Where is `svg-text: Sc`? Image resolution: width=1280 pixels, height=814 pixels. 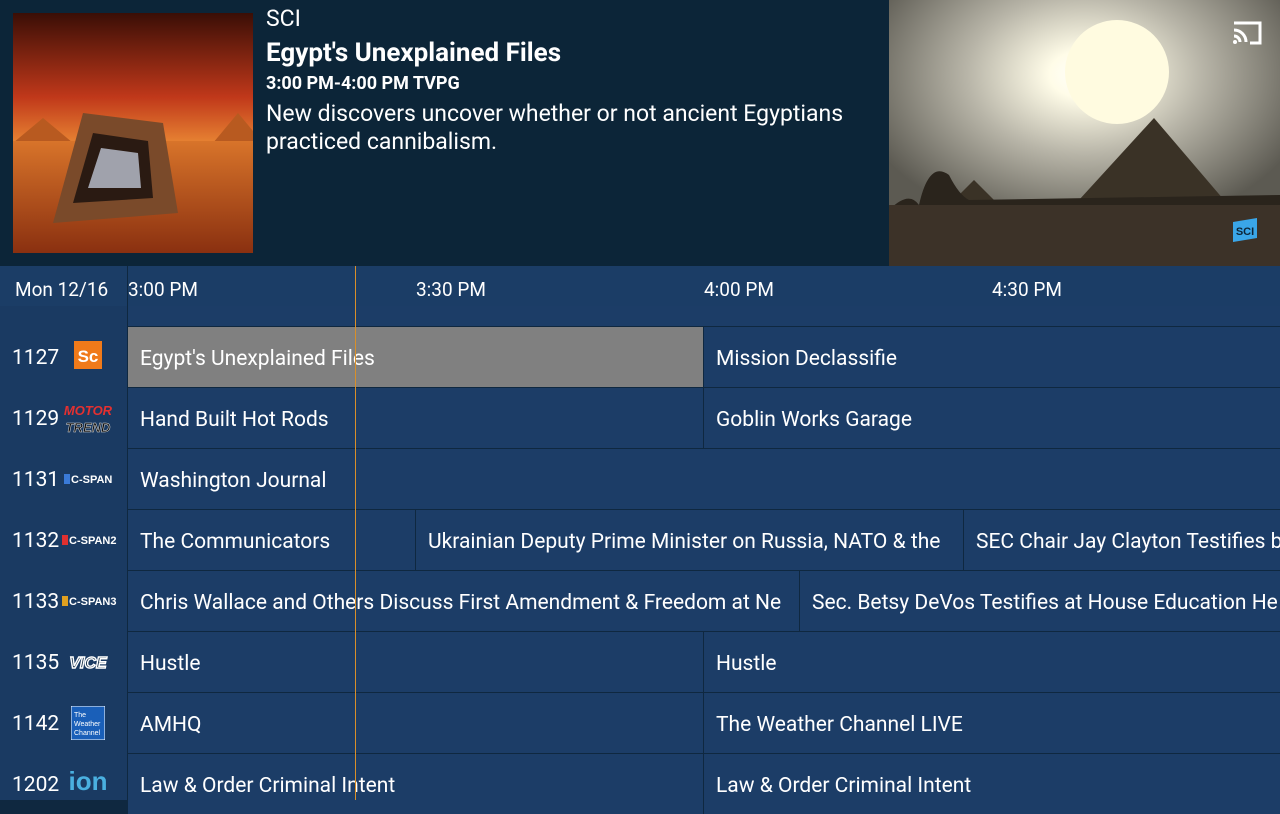
svg-text: Sc is located at coordinates (88, 356).